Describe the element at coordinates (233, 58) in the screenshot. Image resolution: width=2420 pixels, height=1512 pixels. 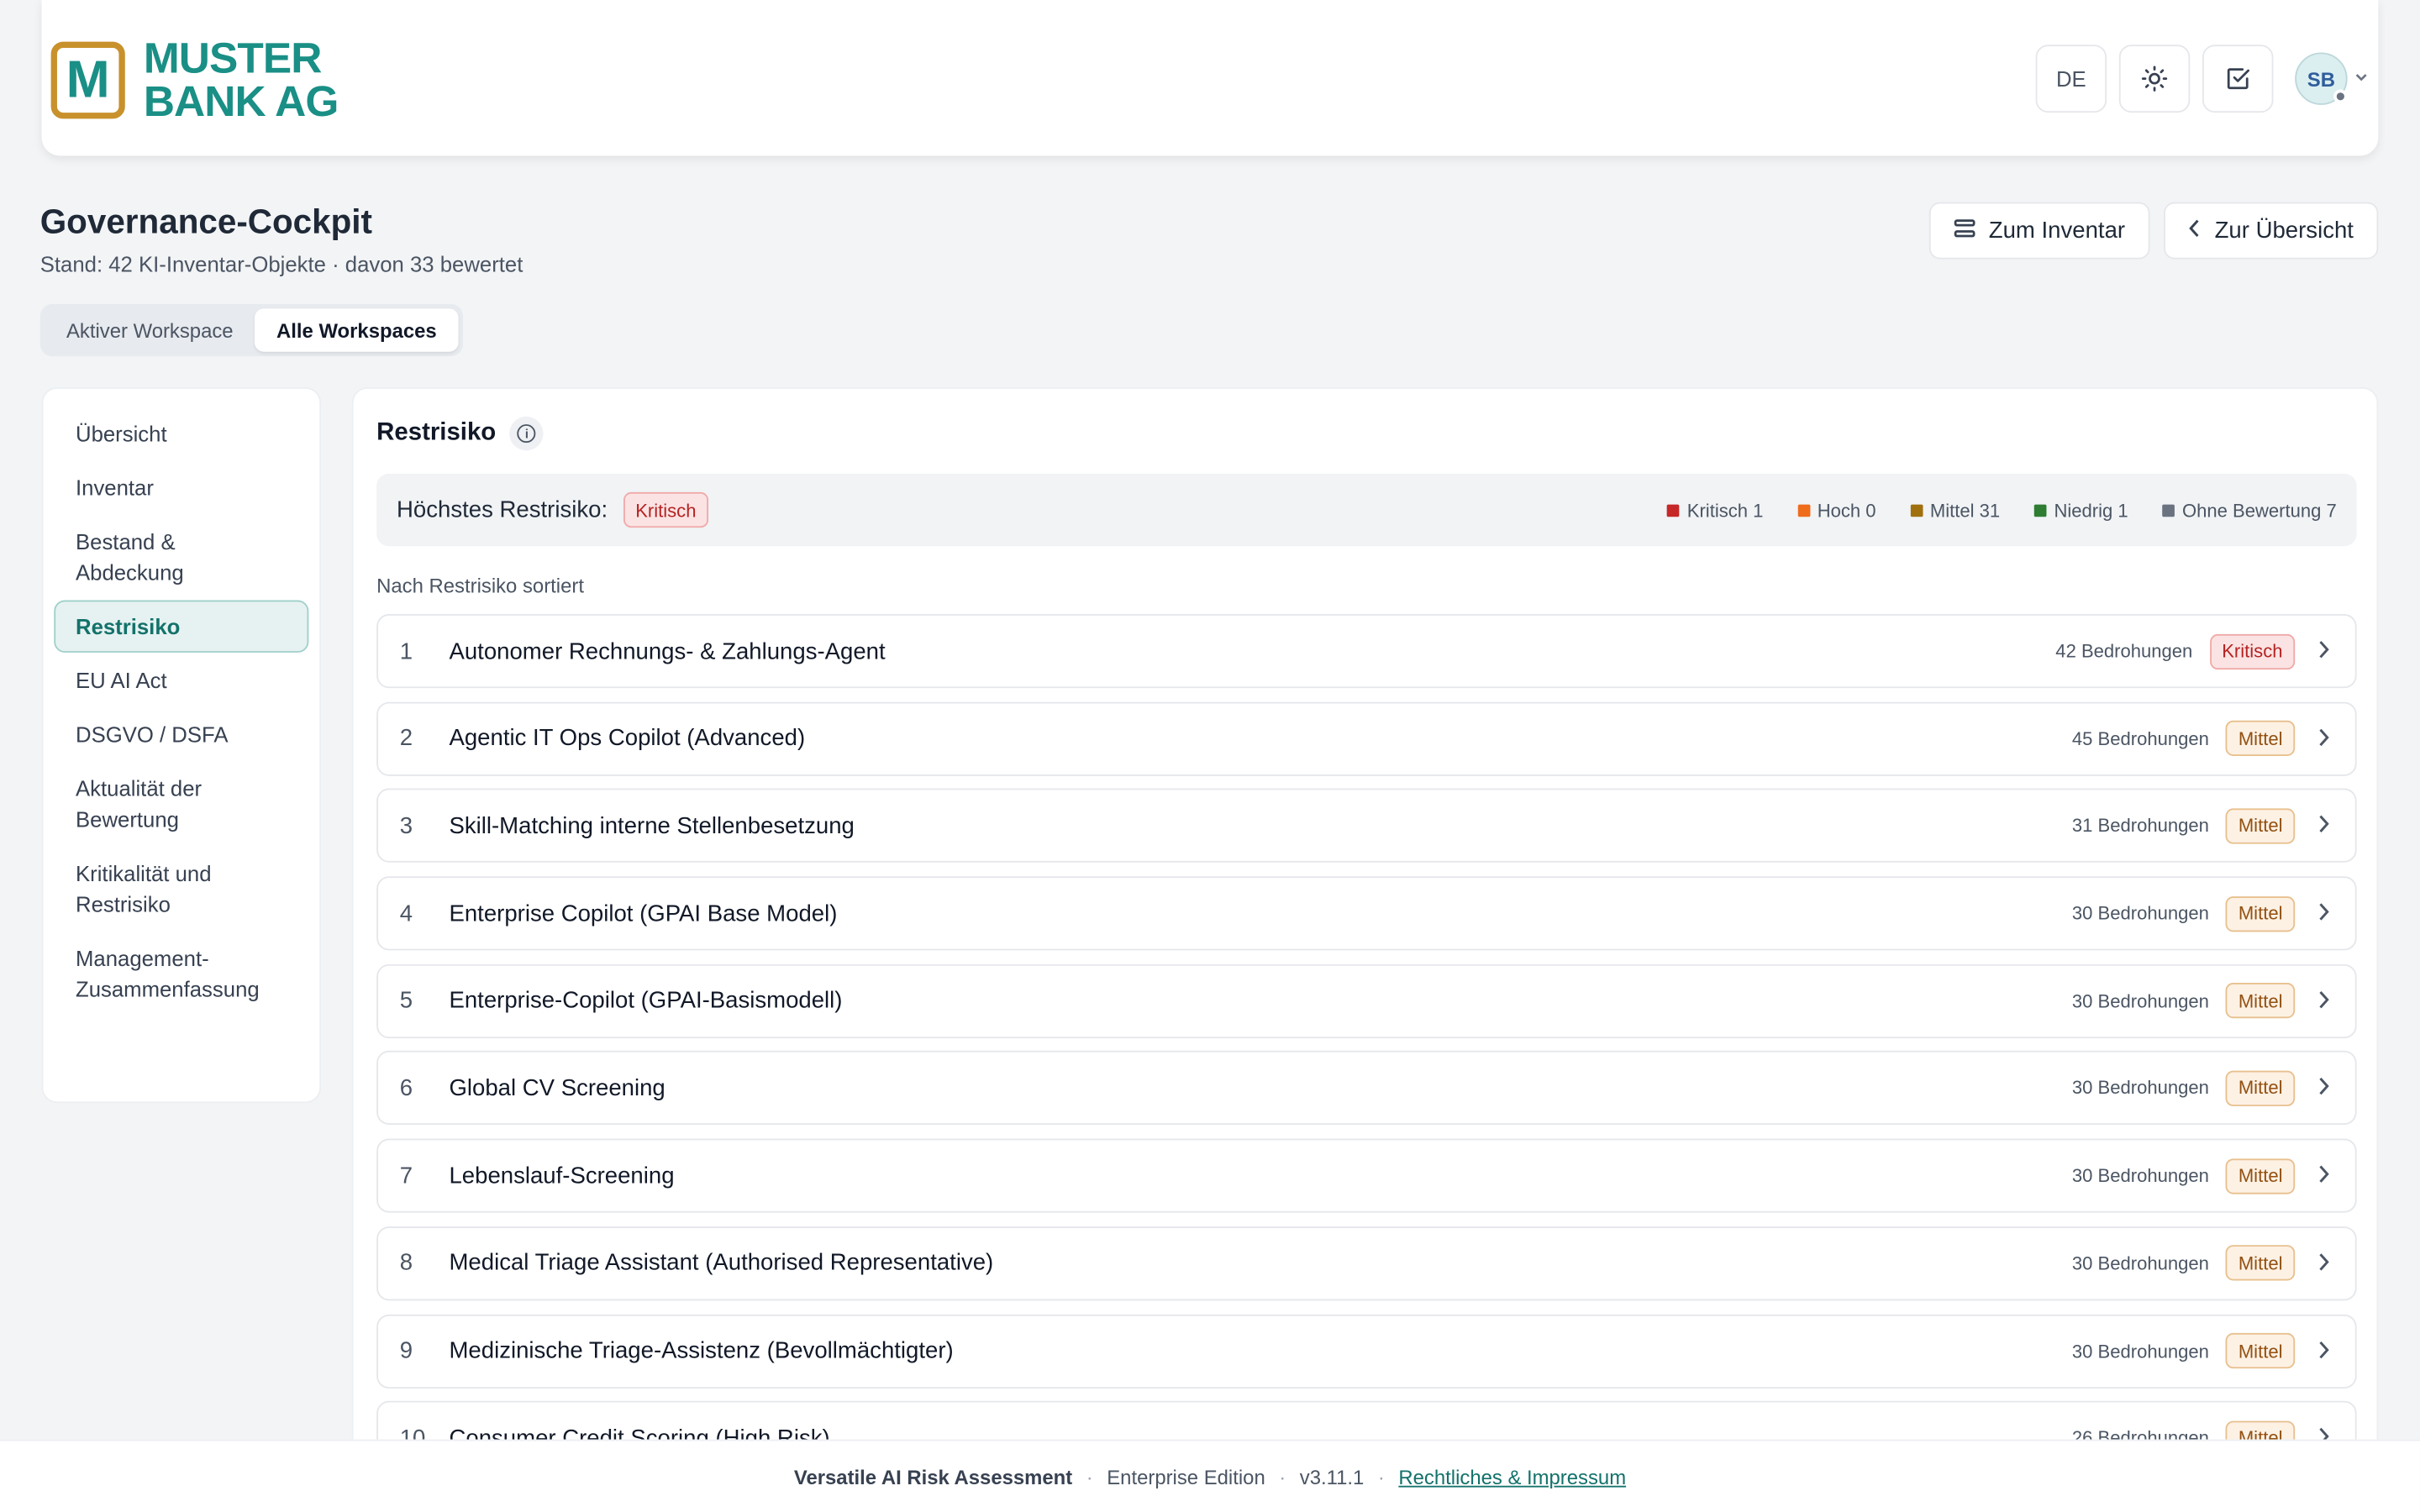
I see `logo-line-1: MUSTER` at that location.